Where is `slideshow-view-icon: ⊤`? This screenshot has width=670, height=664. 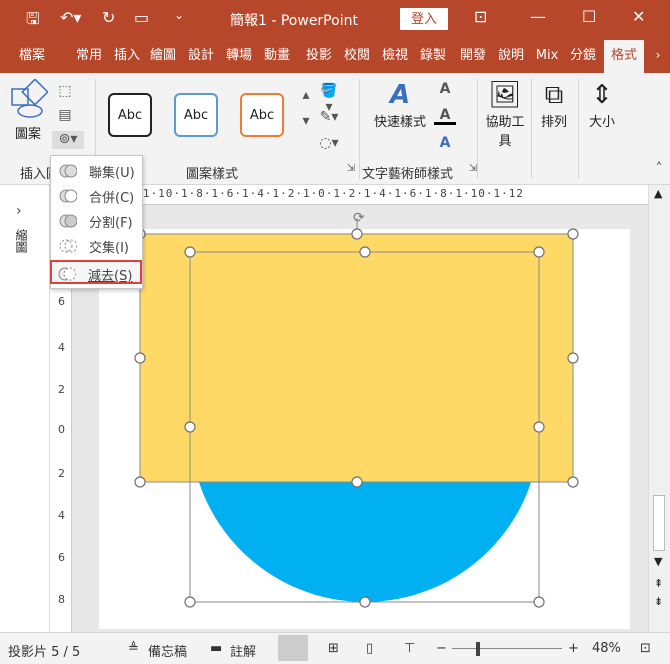
slideshow-view-icon: ⊤ is located at coordinates (409, 648).